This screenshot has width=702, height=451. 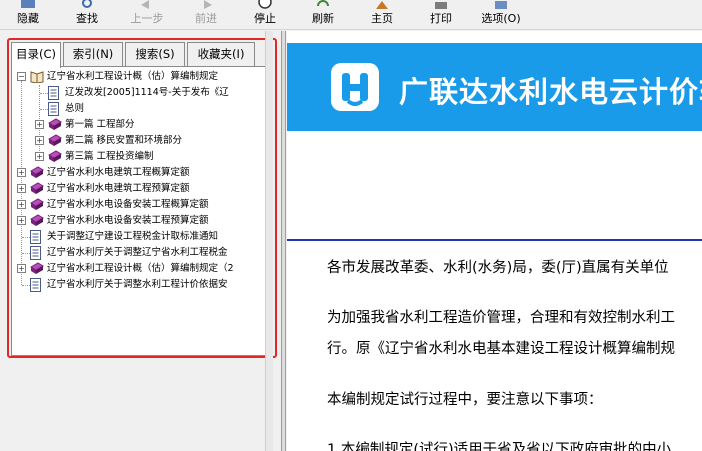 What do you see at coordinates (355, 89) in the screenshot?
I see `logo-mark-icon` at bounding box center [355, 89].